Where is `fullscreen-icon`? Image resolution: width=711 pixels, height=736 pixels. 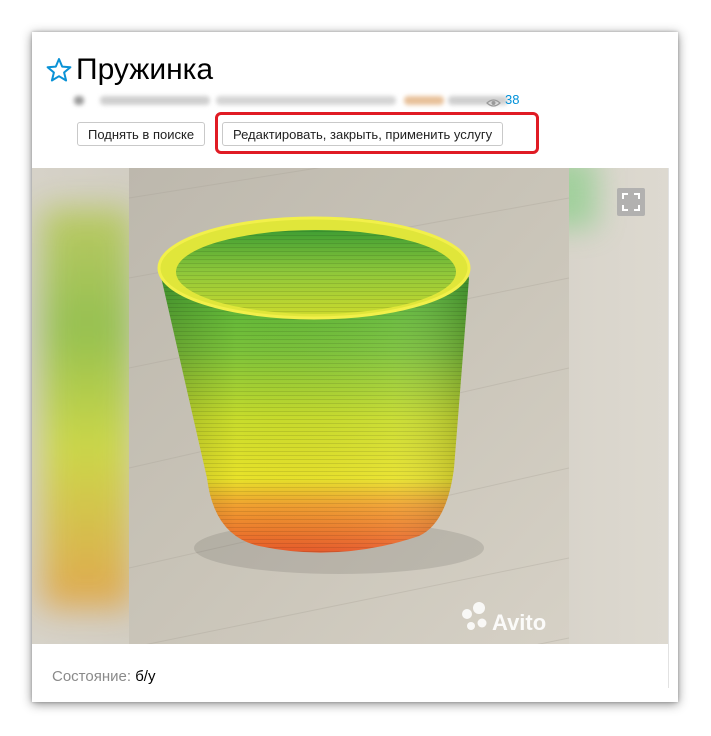
fullscreen-icon is located at coordinates (631, 202).